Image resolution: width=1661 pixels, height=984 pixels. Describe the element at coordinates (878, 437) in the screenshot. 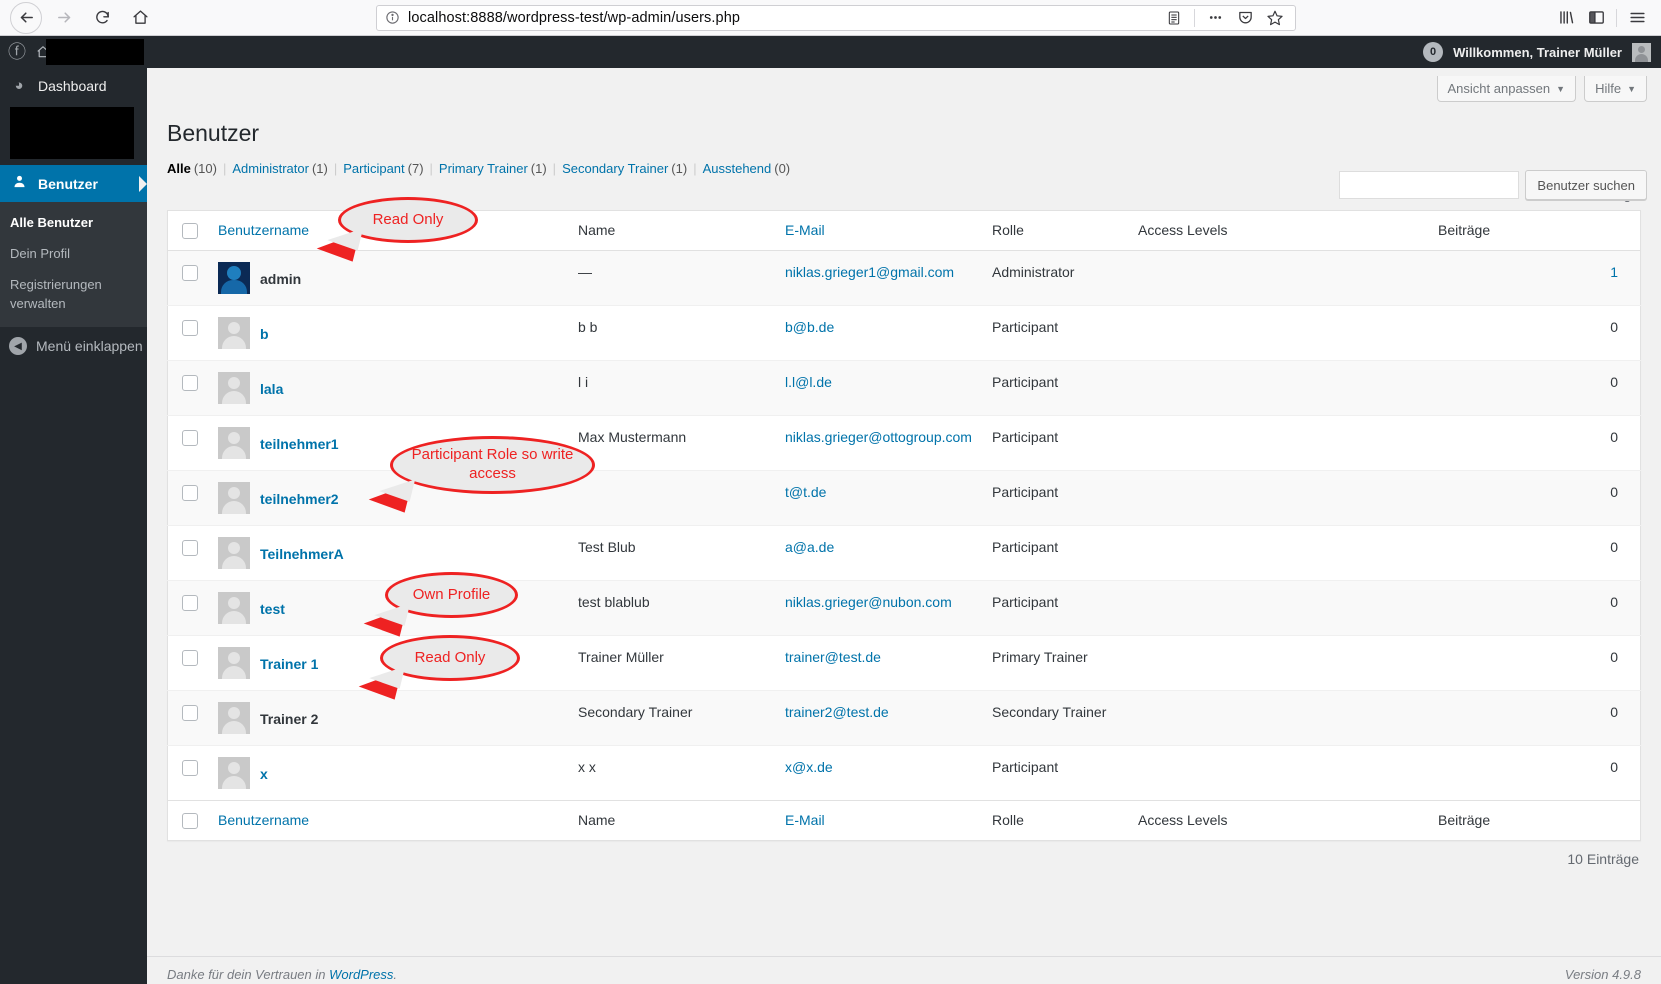

I see `email-link: niklas.grieger@ottogroup.com` at that location.